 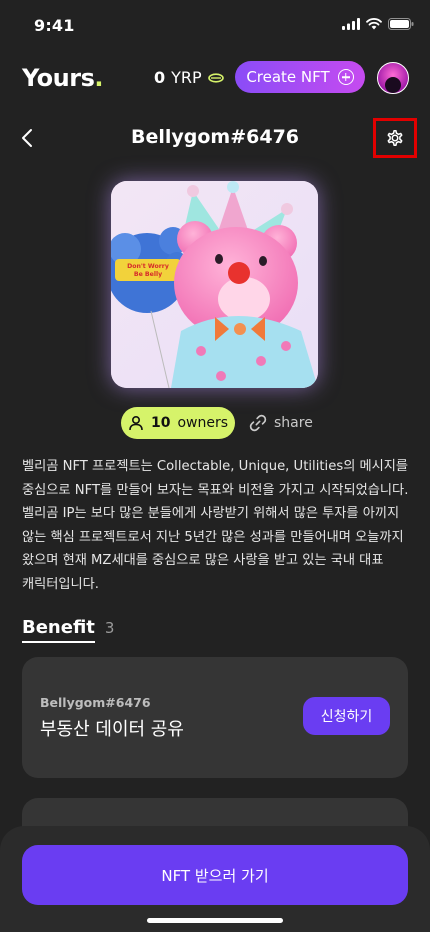 I want to click on benefit-title: Benefit, so click(x=58, y=630).